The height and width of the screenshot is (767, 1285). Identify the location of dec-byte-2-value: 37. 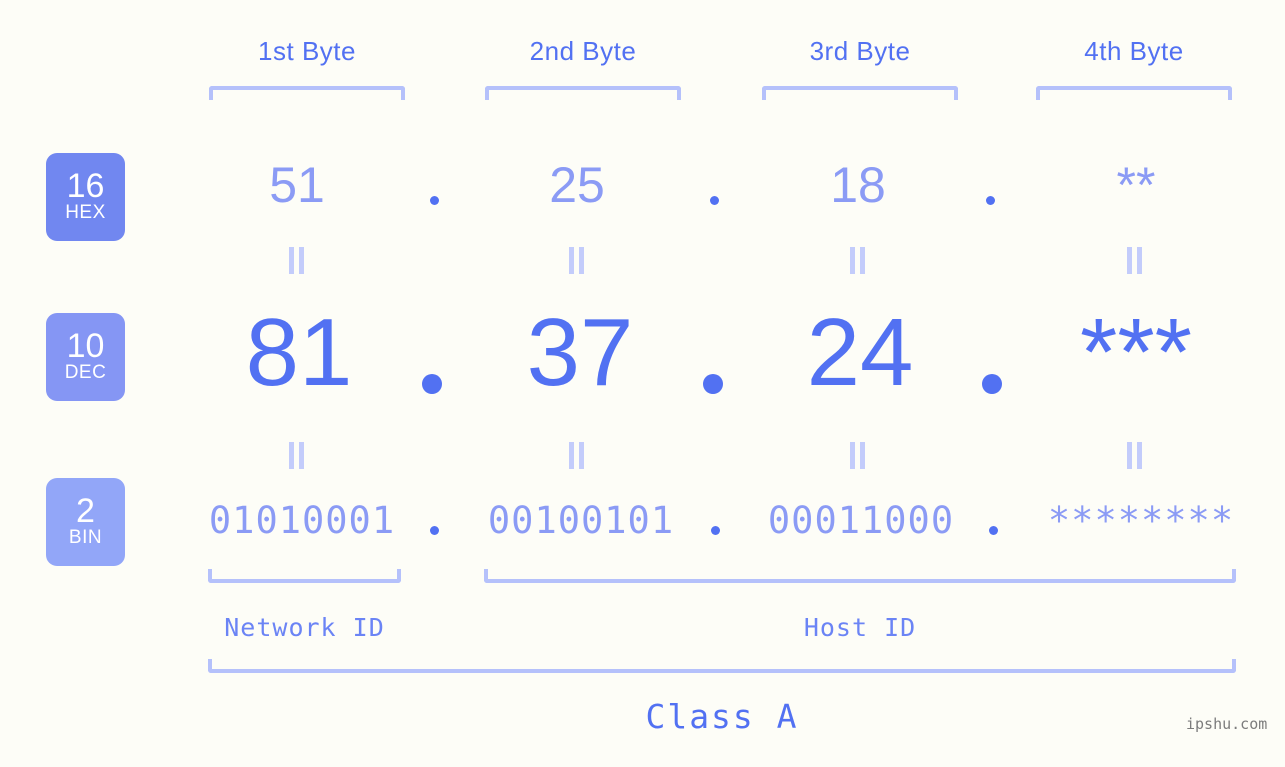
(580, 352).